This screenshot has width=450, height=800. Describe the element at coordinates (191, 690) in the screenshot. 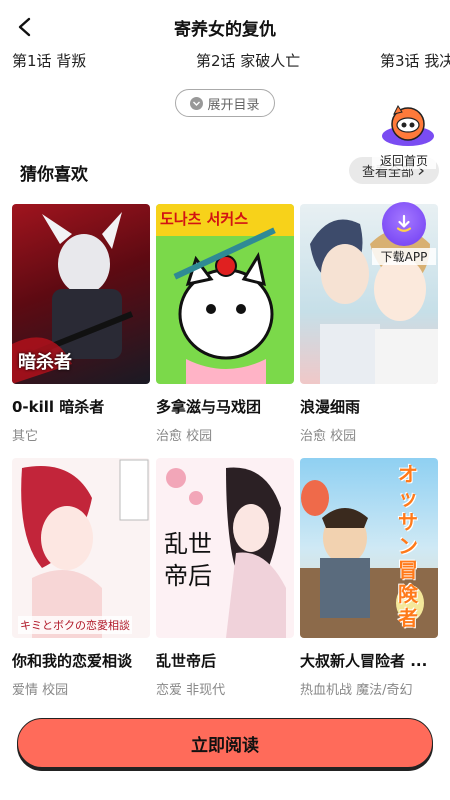

I see `comic-tags: 恋爱 非现代` at that location.